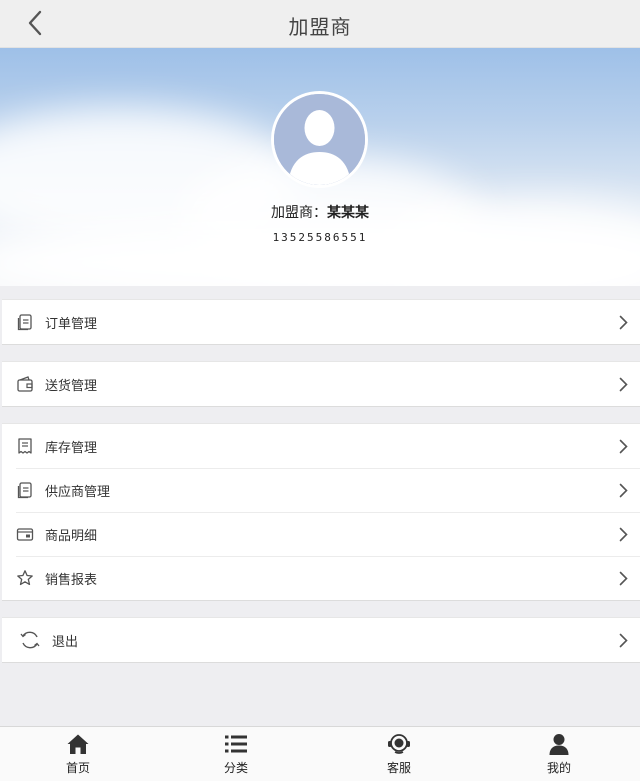 The height and width of the screenshot is (781, 640). Describe the element at coordinates (299, 213) in the screenshot. I see `name-label: 加盟商：` at that location.